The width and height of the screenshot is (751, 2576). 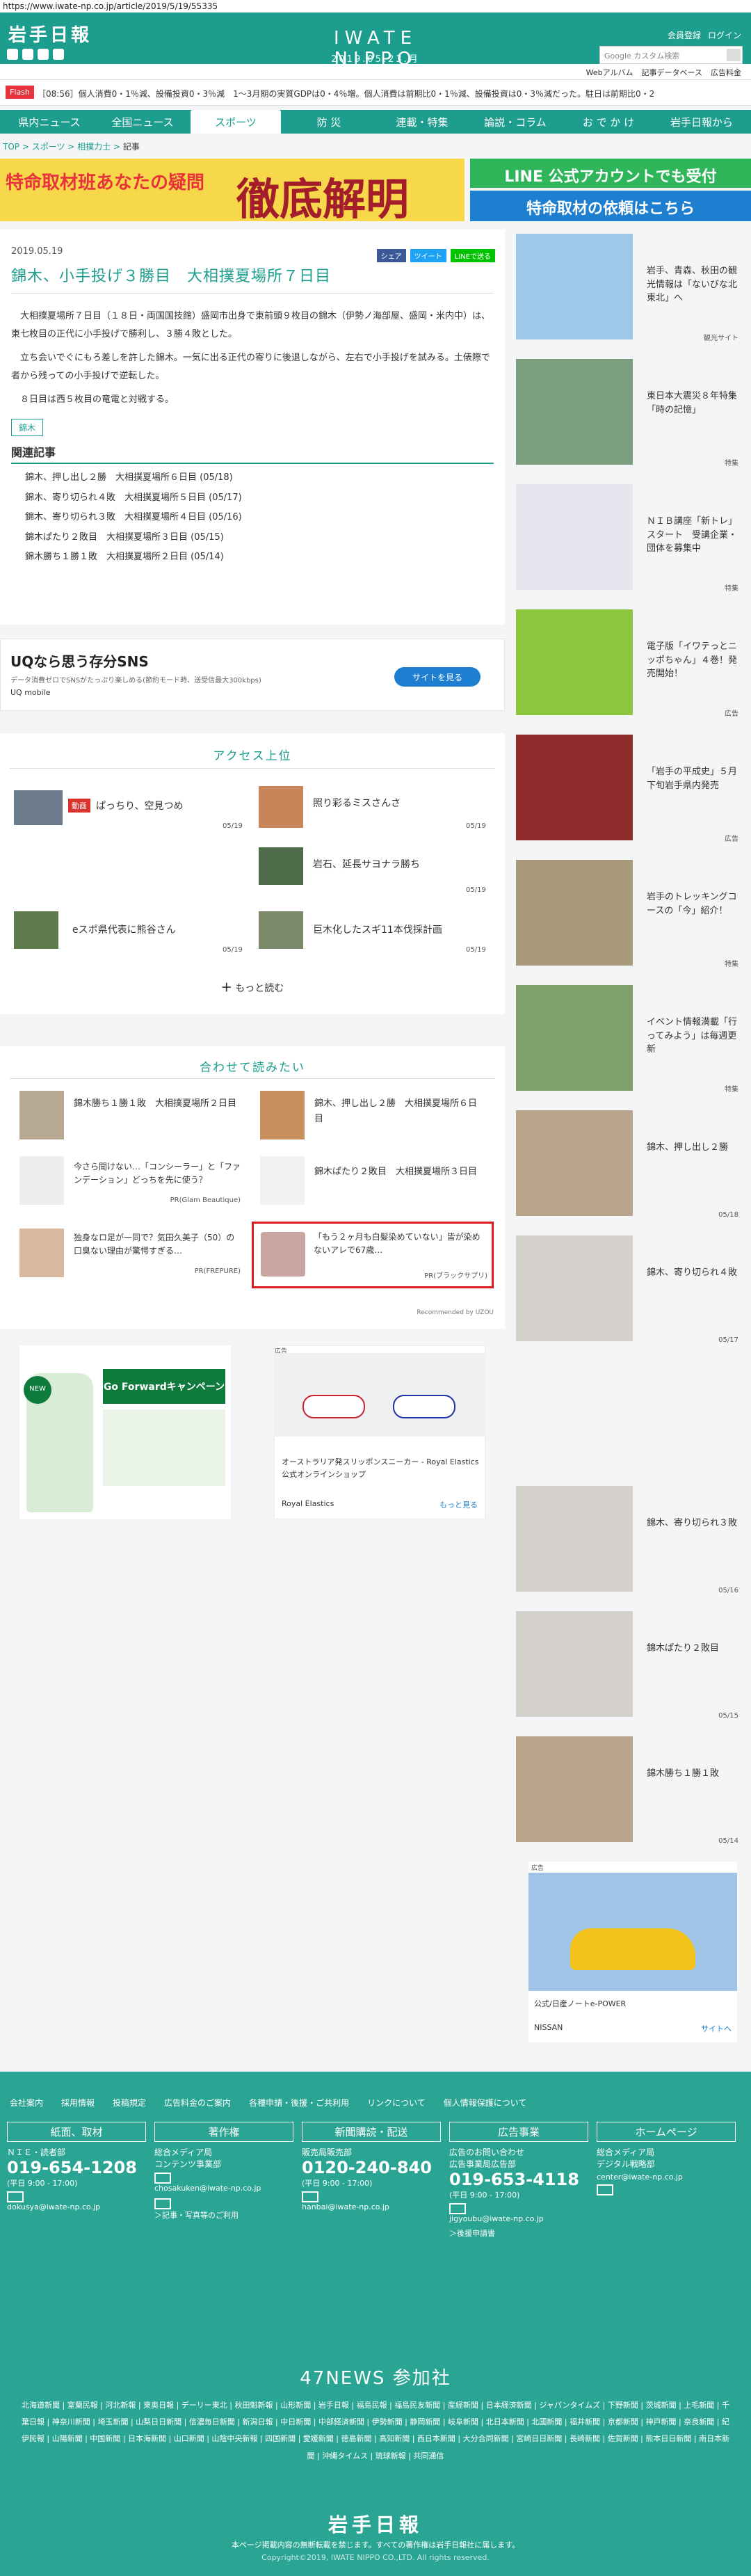 What do you see at coordinates (629, 1164) in the screenshot?
I see `sidebar-item: 錦木、押し出し２勝 05/18` at bounding box center [629, 1164].